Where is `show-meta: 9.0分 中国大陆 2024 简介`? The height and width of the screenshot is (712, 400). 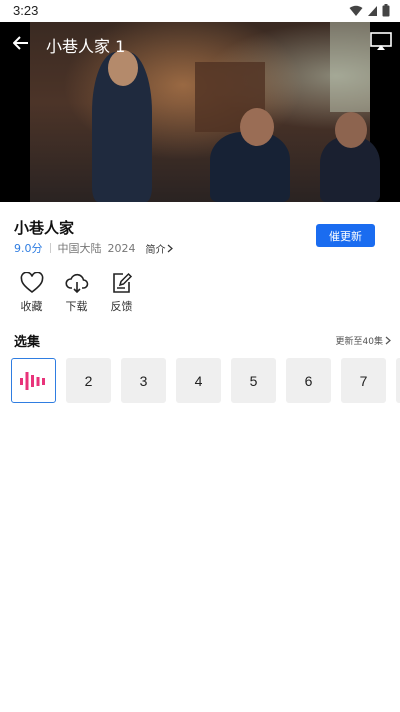
show-meta: 9.0分 中国大陆 2024 简介 is located at coordinates (94, 248).